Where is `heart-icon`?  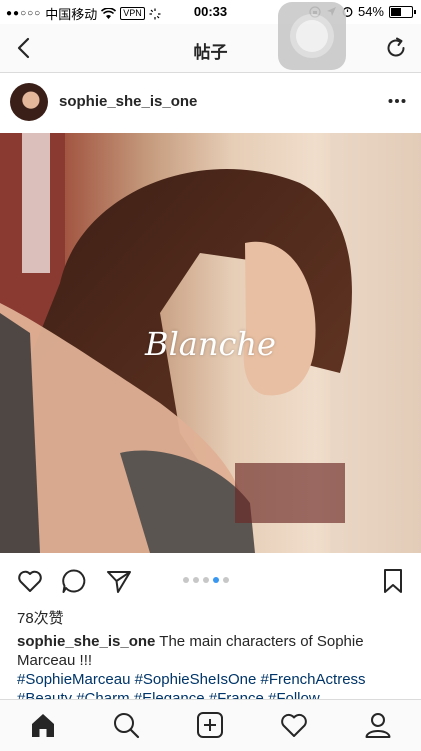
heart-icon is located at coordinates (30, 581).